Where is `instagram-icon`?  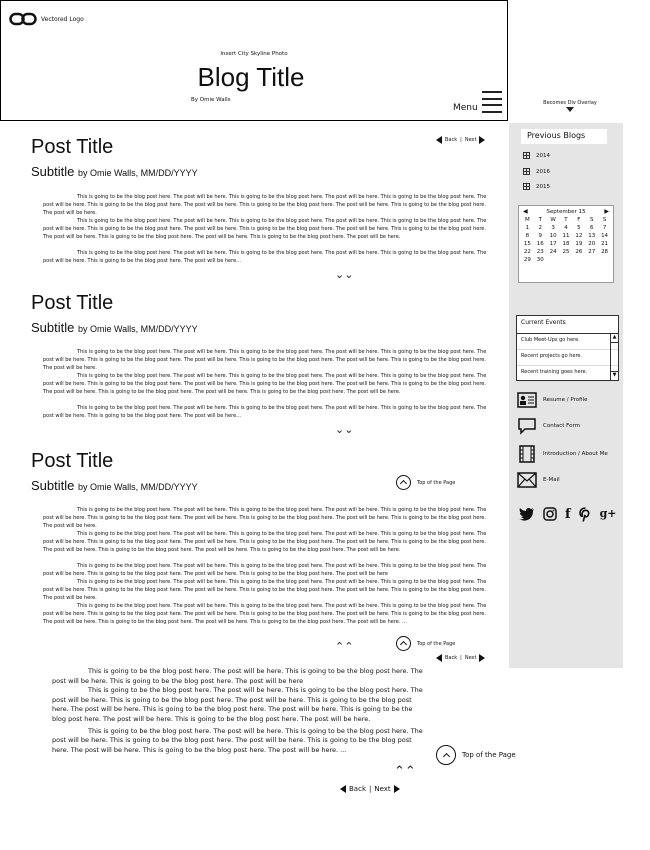 instagram-icon is located at coordinates (550, 516).